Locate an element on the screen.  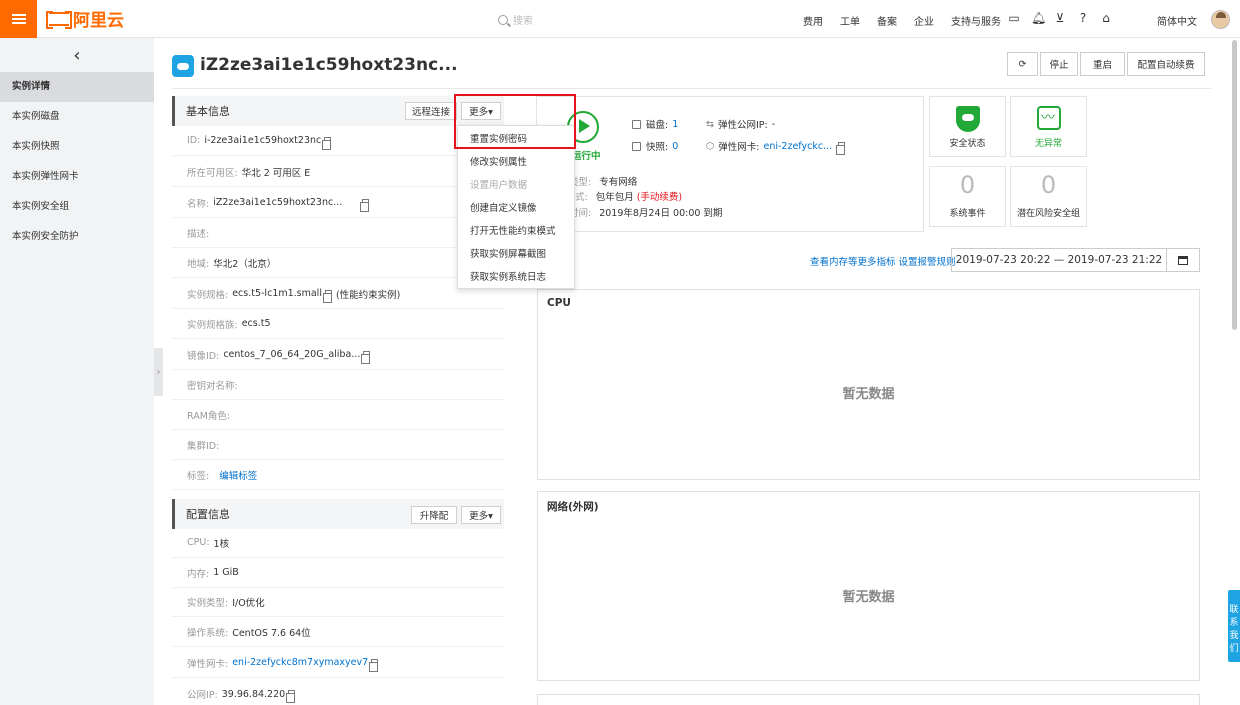
nav-enterprise: 企业 is located at coordinates (924, 20).